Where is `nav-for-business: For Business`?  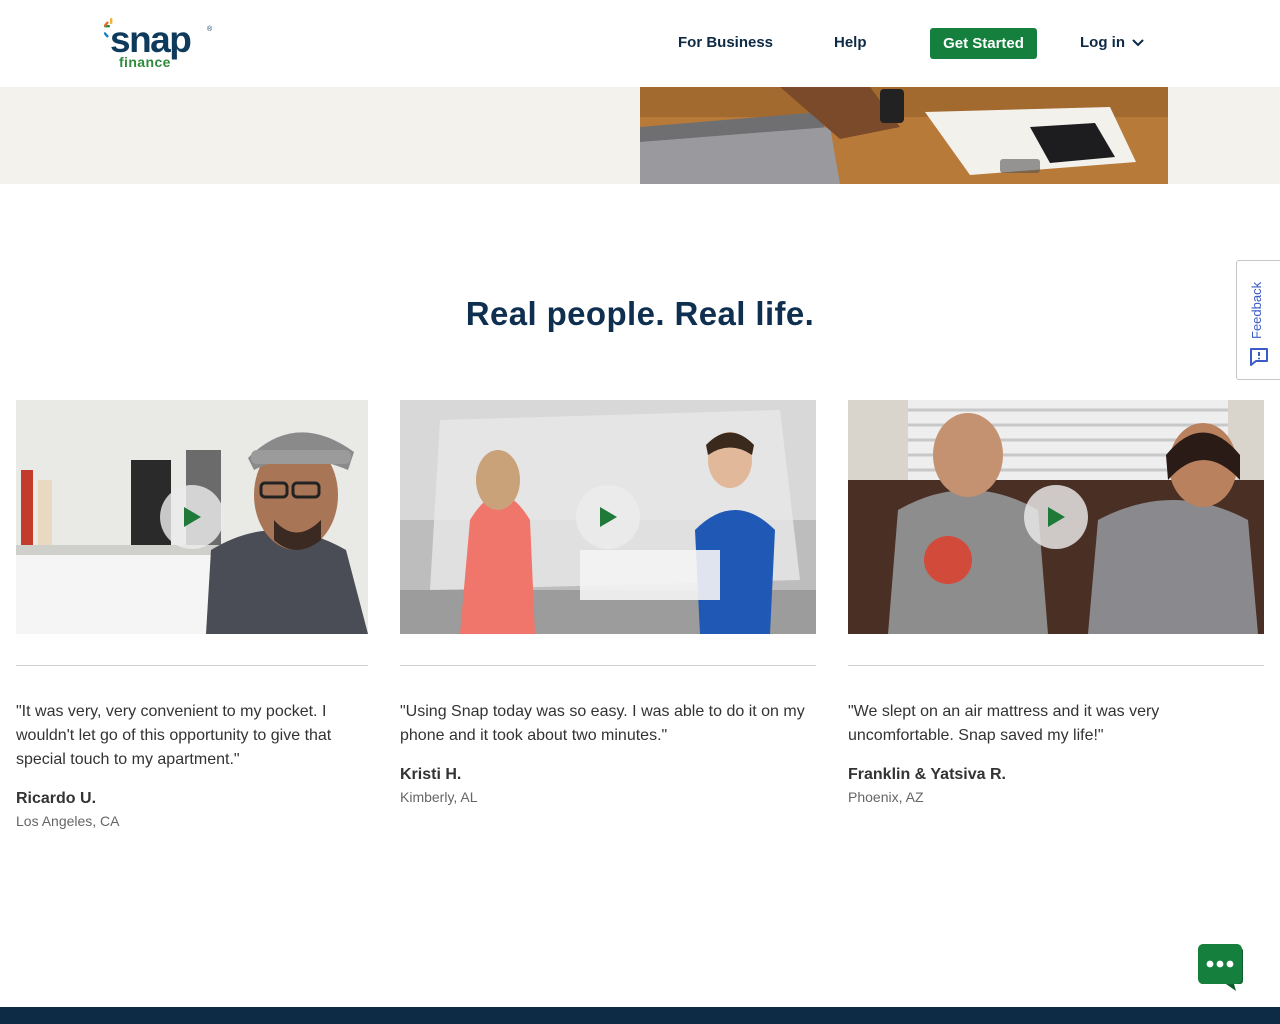 nav-for-business: For Business is located at coordinates (725, 43).